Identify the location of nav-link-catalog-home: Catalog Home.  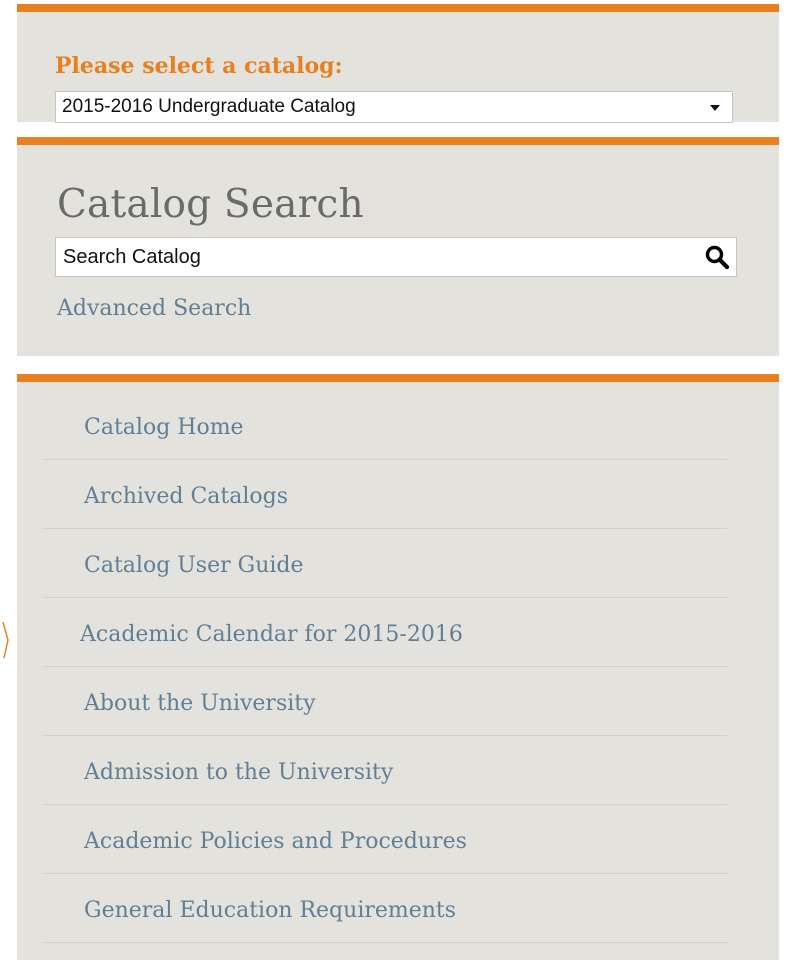
(164, 428).